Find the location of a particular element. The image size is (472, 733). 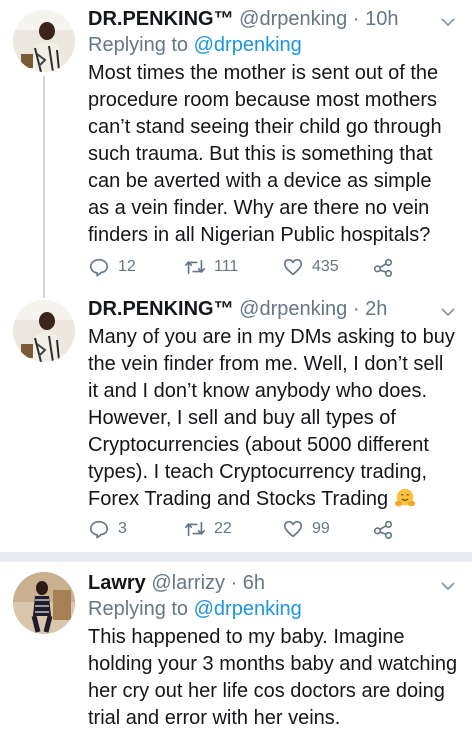

timestamp: · 10h is located at coordinates (376, 19).